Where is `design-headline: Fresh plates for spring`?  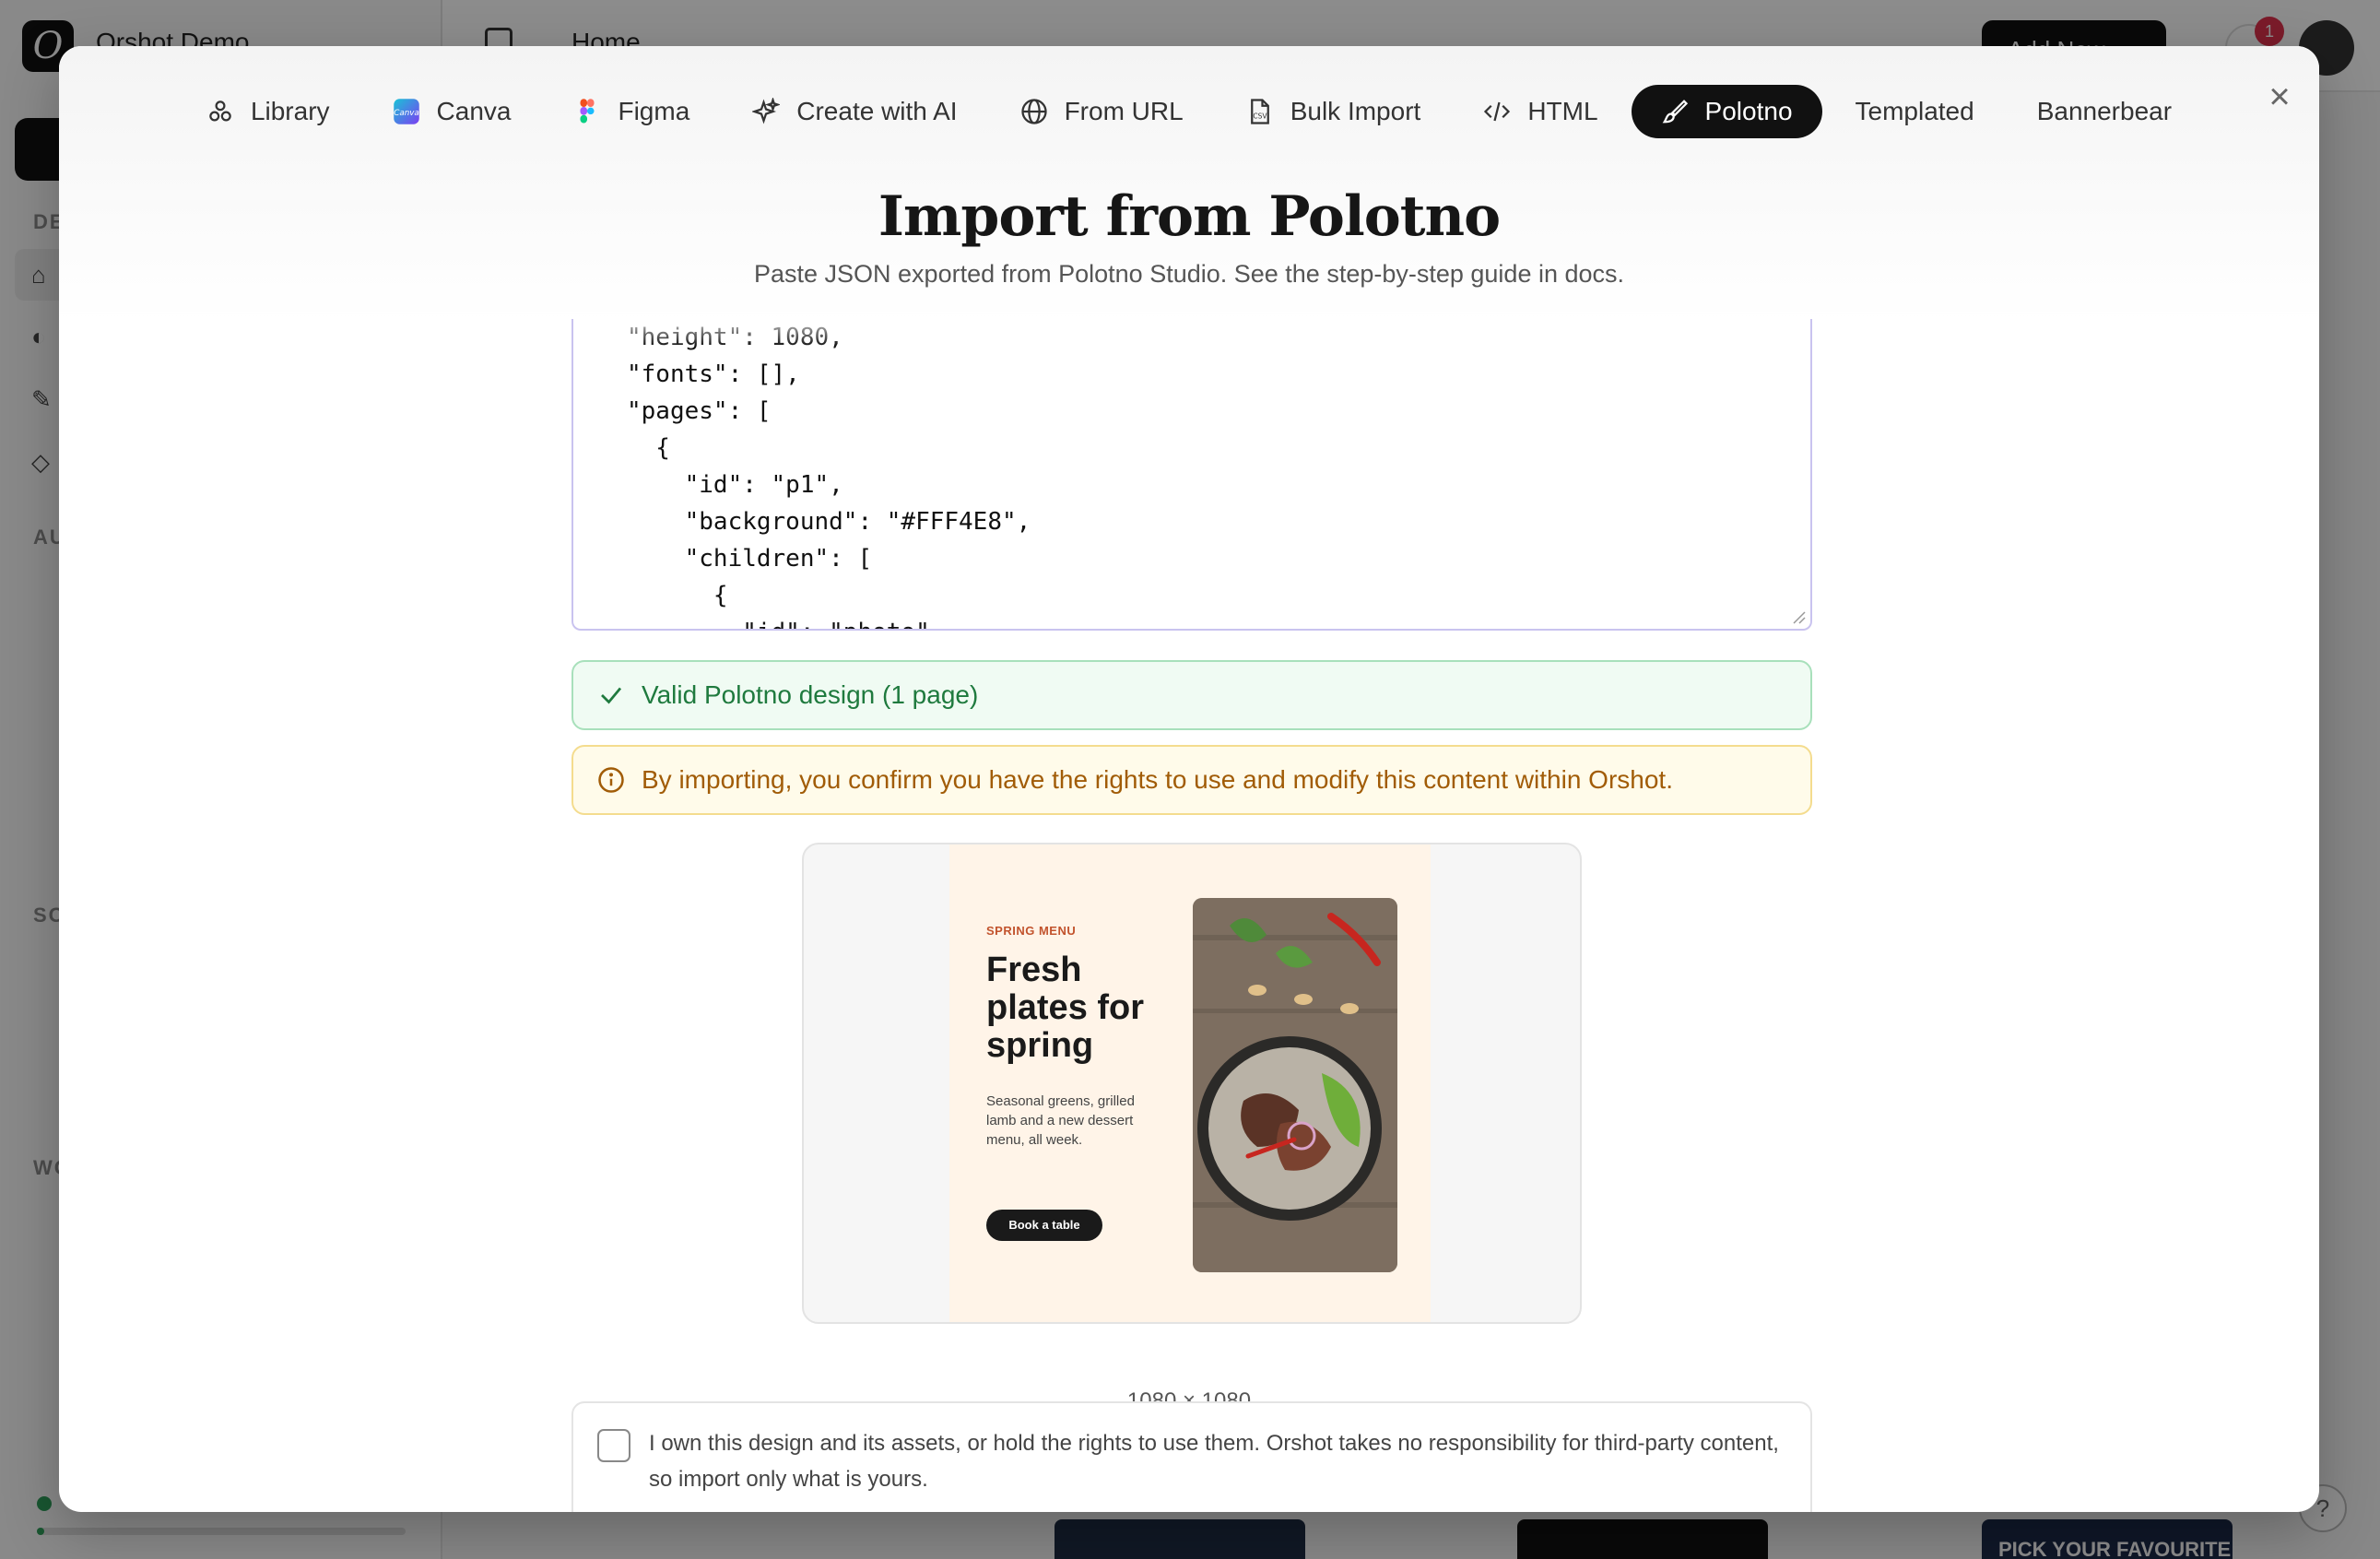
design-headline: Fresh plates for spring is located at coordinates (1065, 1008).